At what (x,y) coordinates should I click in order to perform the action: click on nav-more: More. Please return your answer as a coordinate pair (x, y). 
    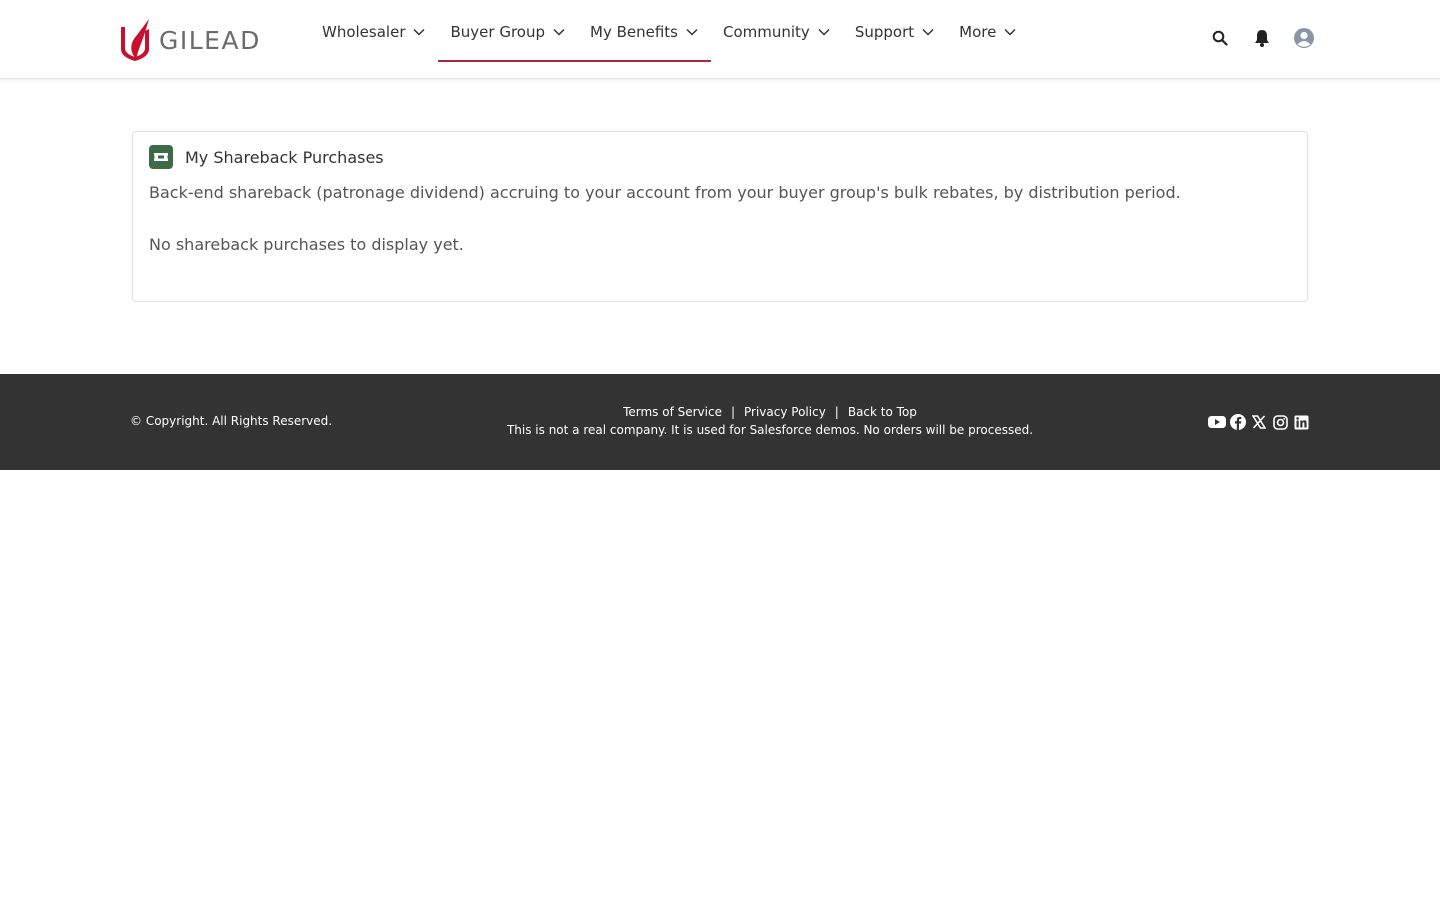
    Looking at the image, I should click on (988, 31).